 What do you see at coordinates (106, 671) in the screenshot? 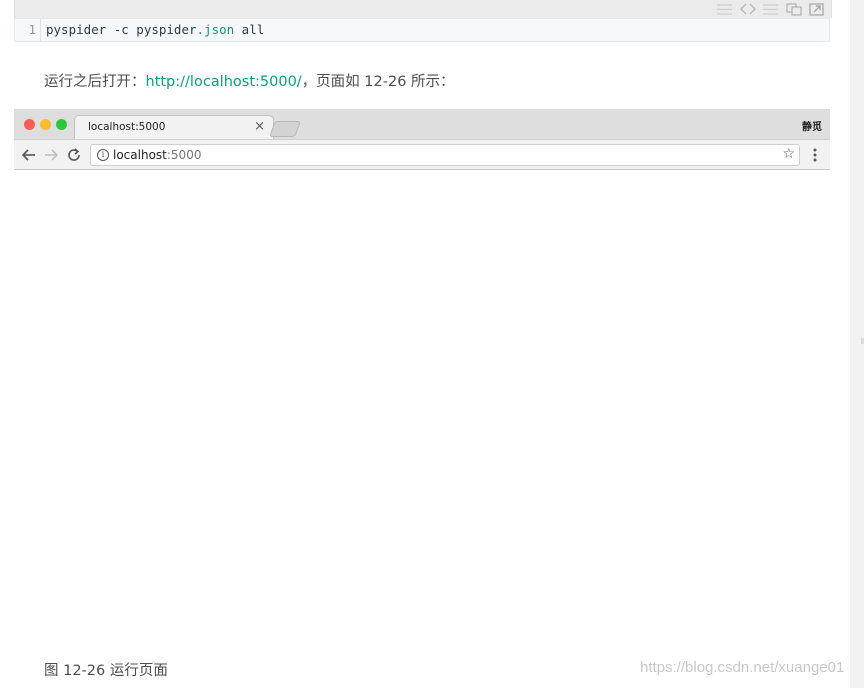
I see `figure-caption: 图 12-26 运行页面` at bounding box center [106, 671].